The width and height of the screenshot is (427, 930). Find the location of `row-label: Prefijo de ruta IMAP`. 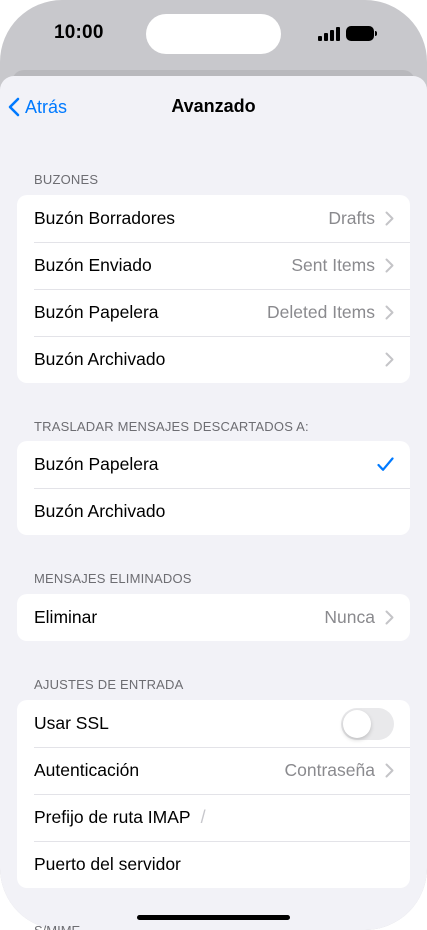

row-label: Prefijo de ruta IMAP is located at coordinates (112, 817).